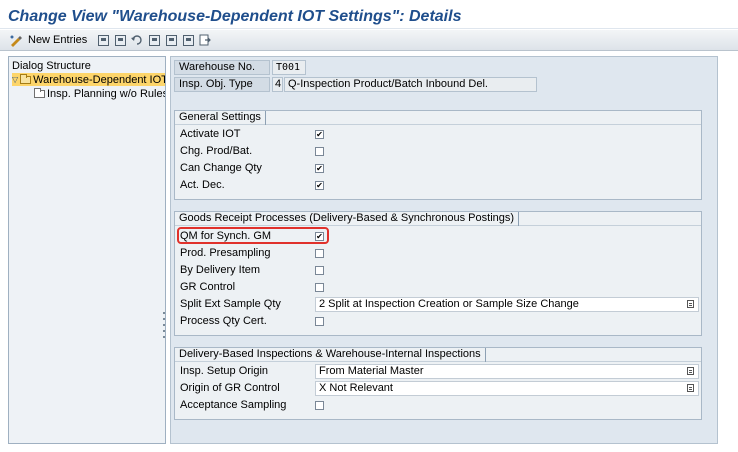 This screenshot has height=452, width=738. What do you see at coordinates (39, 92) in the screenshot?
I see `folder-icon` at bounding box center [39, 92].